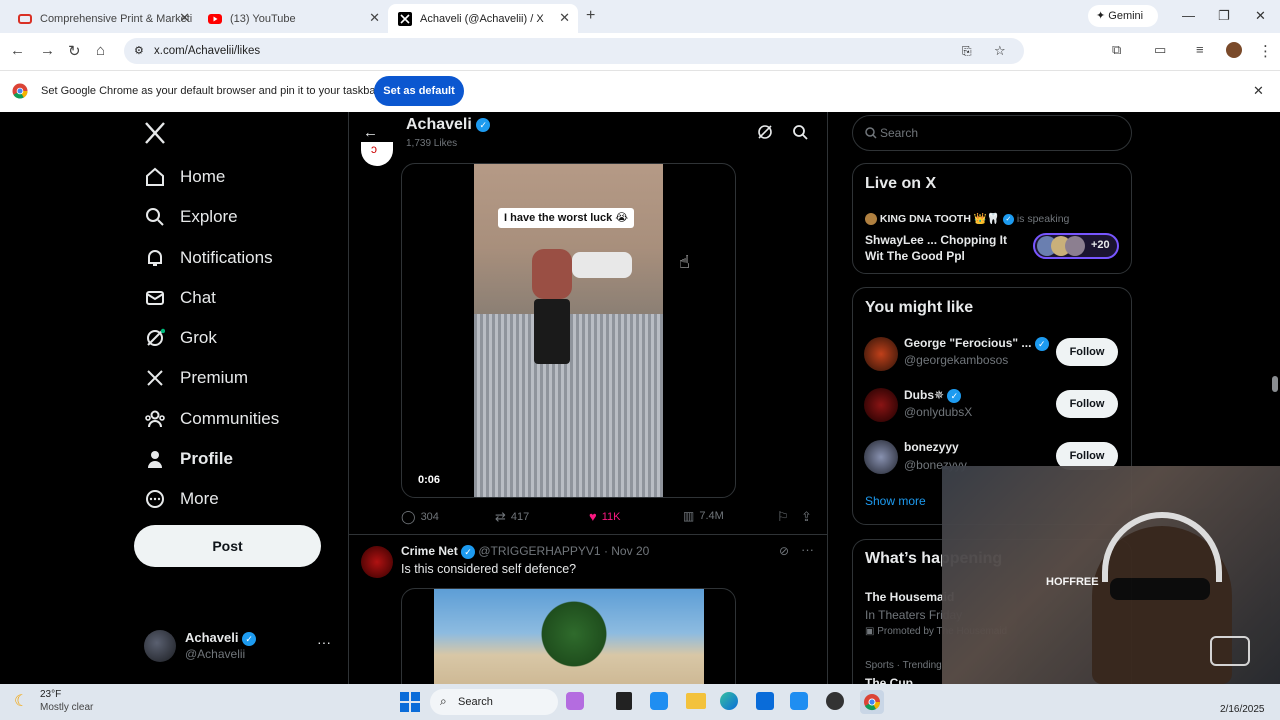 The height and width of the screenshot is (720, 1280). I want to click on back-icon: ←, so click(17, 50).